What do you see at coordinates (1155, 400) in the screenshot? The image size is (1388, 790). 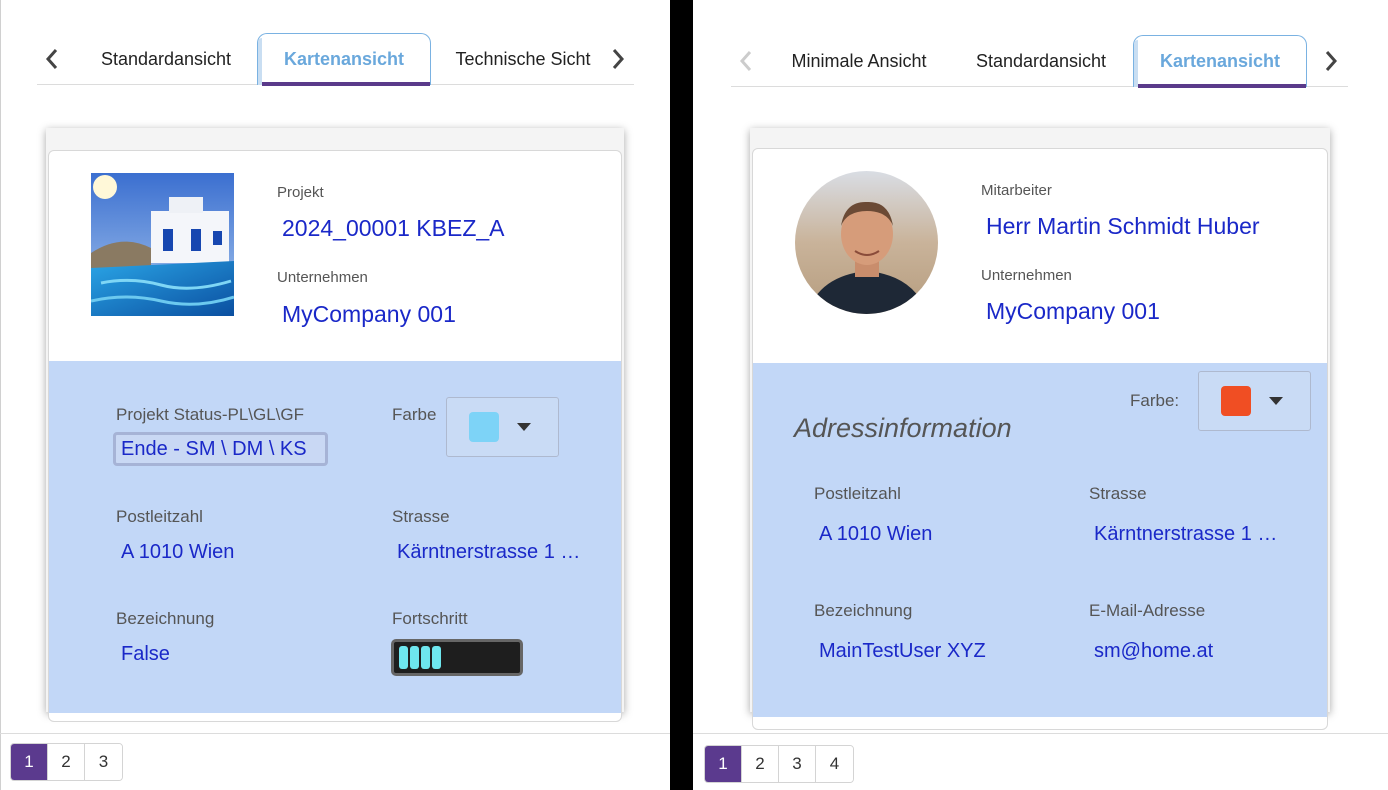 I see `color-label: Farbe:` at bounding box center [1155, 400].